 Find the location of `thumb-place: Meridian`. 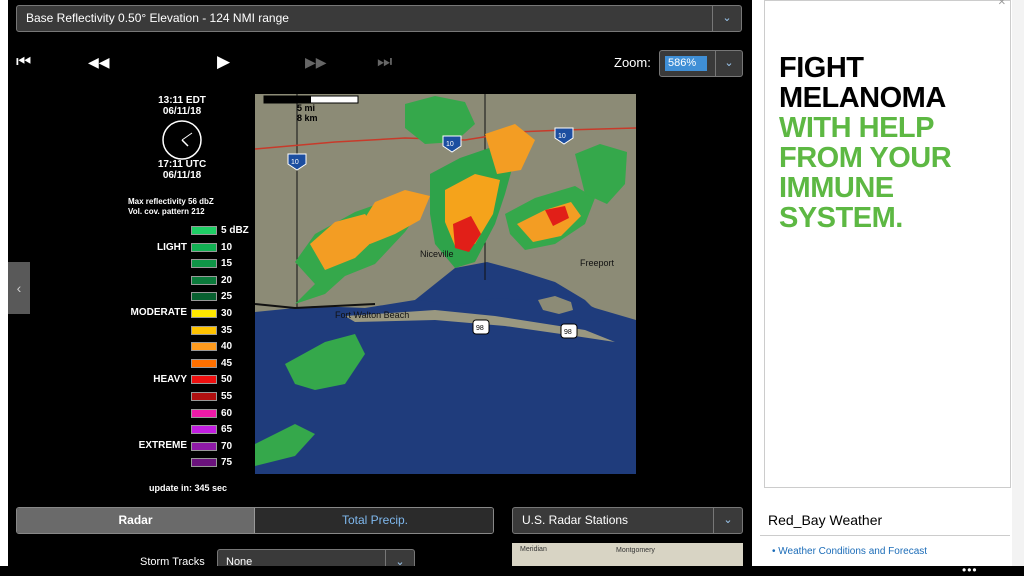

thumb-place: Meridian is located at coordinates (533, 549).